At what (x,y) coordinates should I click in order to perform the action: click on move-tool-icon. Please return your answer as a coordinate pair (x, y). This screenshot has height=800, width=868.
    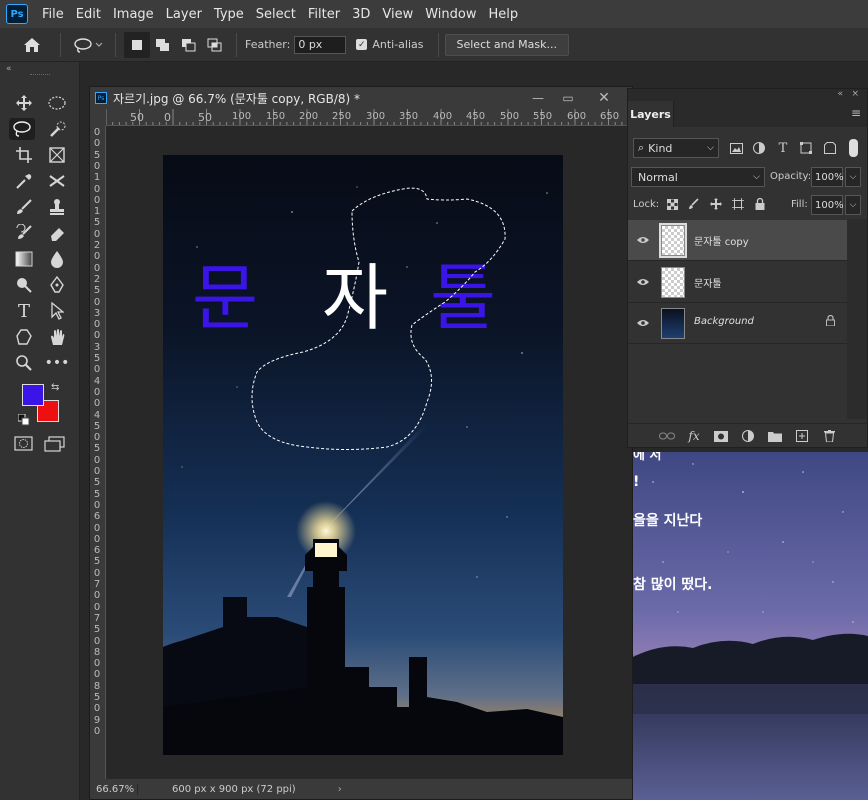
    Looking at the image, I should click on (24, 103).